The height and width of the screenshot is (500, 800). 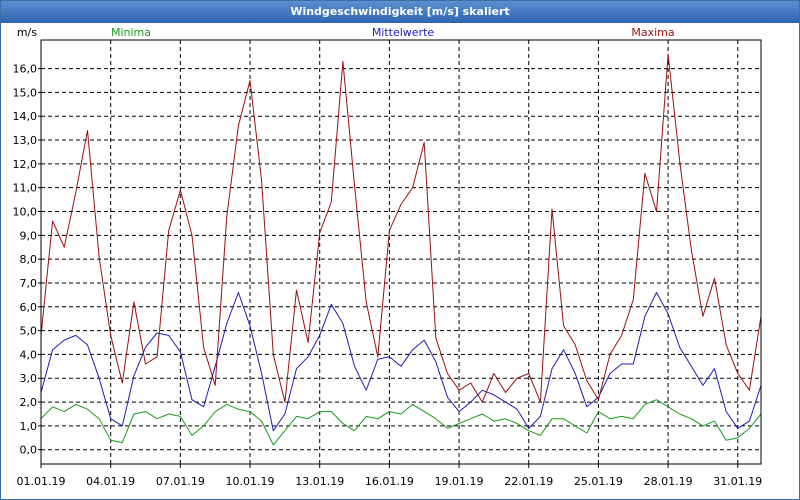 What do you see at coordinates (319, 481) in the screenshot?
I see `x-tick-label: 13.01.19` at bounding box center [319, 481].